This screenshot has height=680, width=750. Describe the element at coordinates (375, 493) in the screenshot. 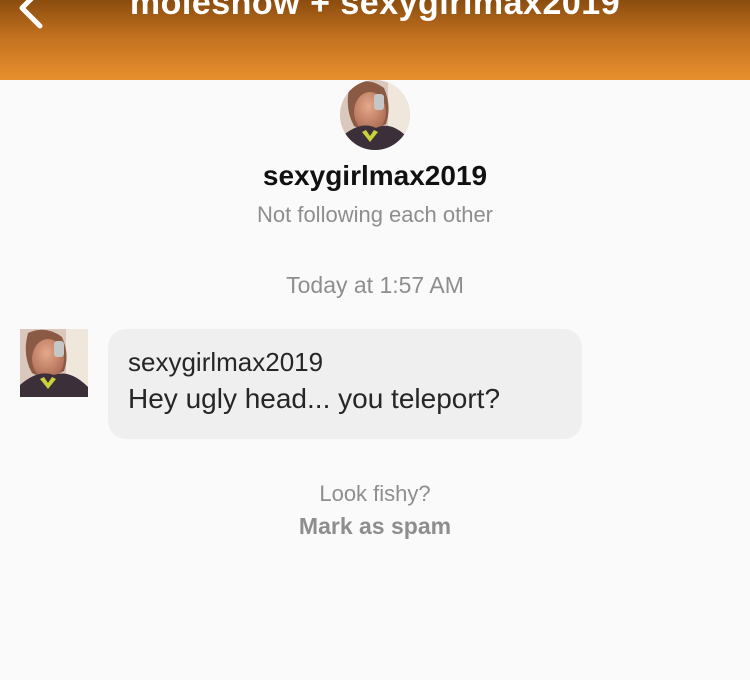

I see `spam-prompt: Look fishy?` at that location.